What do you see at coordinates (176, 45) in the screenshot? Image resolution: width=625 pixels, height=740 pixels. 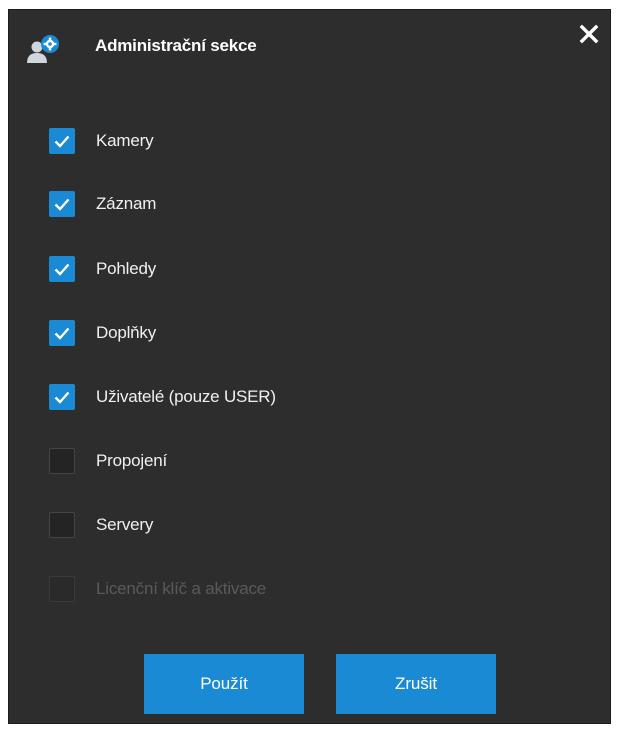 I see `dialog-title: Administrační sekce` at bounding box center [176, 45].